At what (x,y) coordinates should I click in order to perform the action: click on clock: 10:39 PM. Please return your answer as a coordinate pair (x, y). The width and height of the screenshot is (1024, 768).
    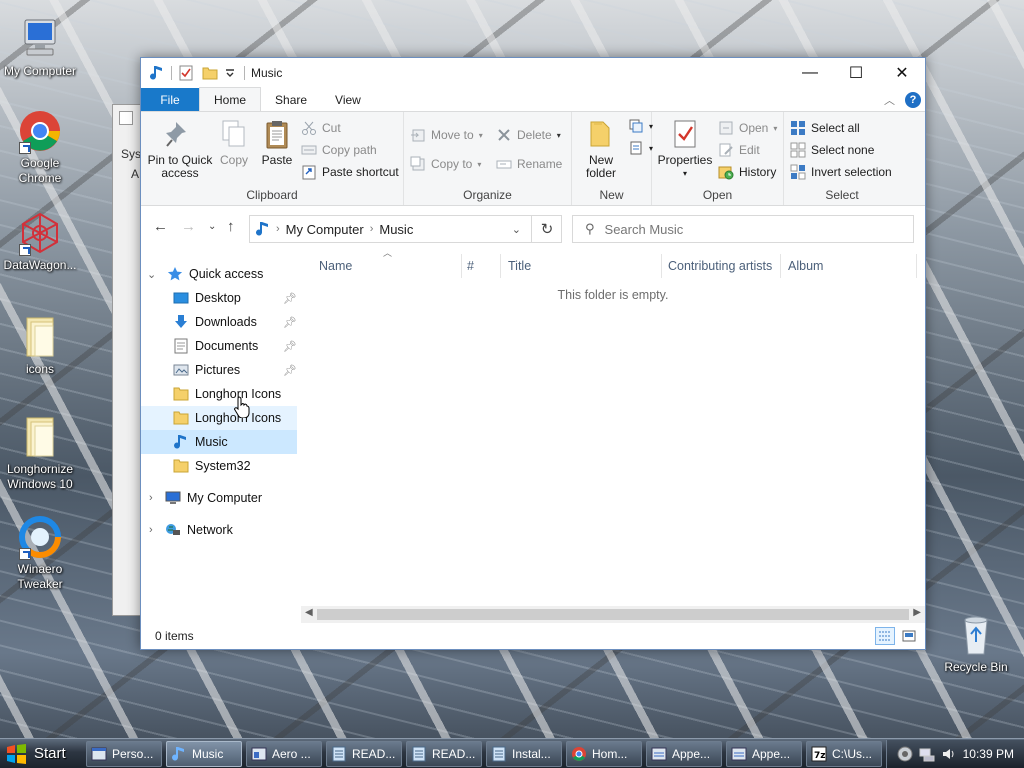
    Looking at the image, I should click on (988, 754).